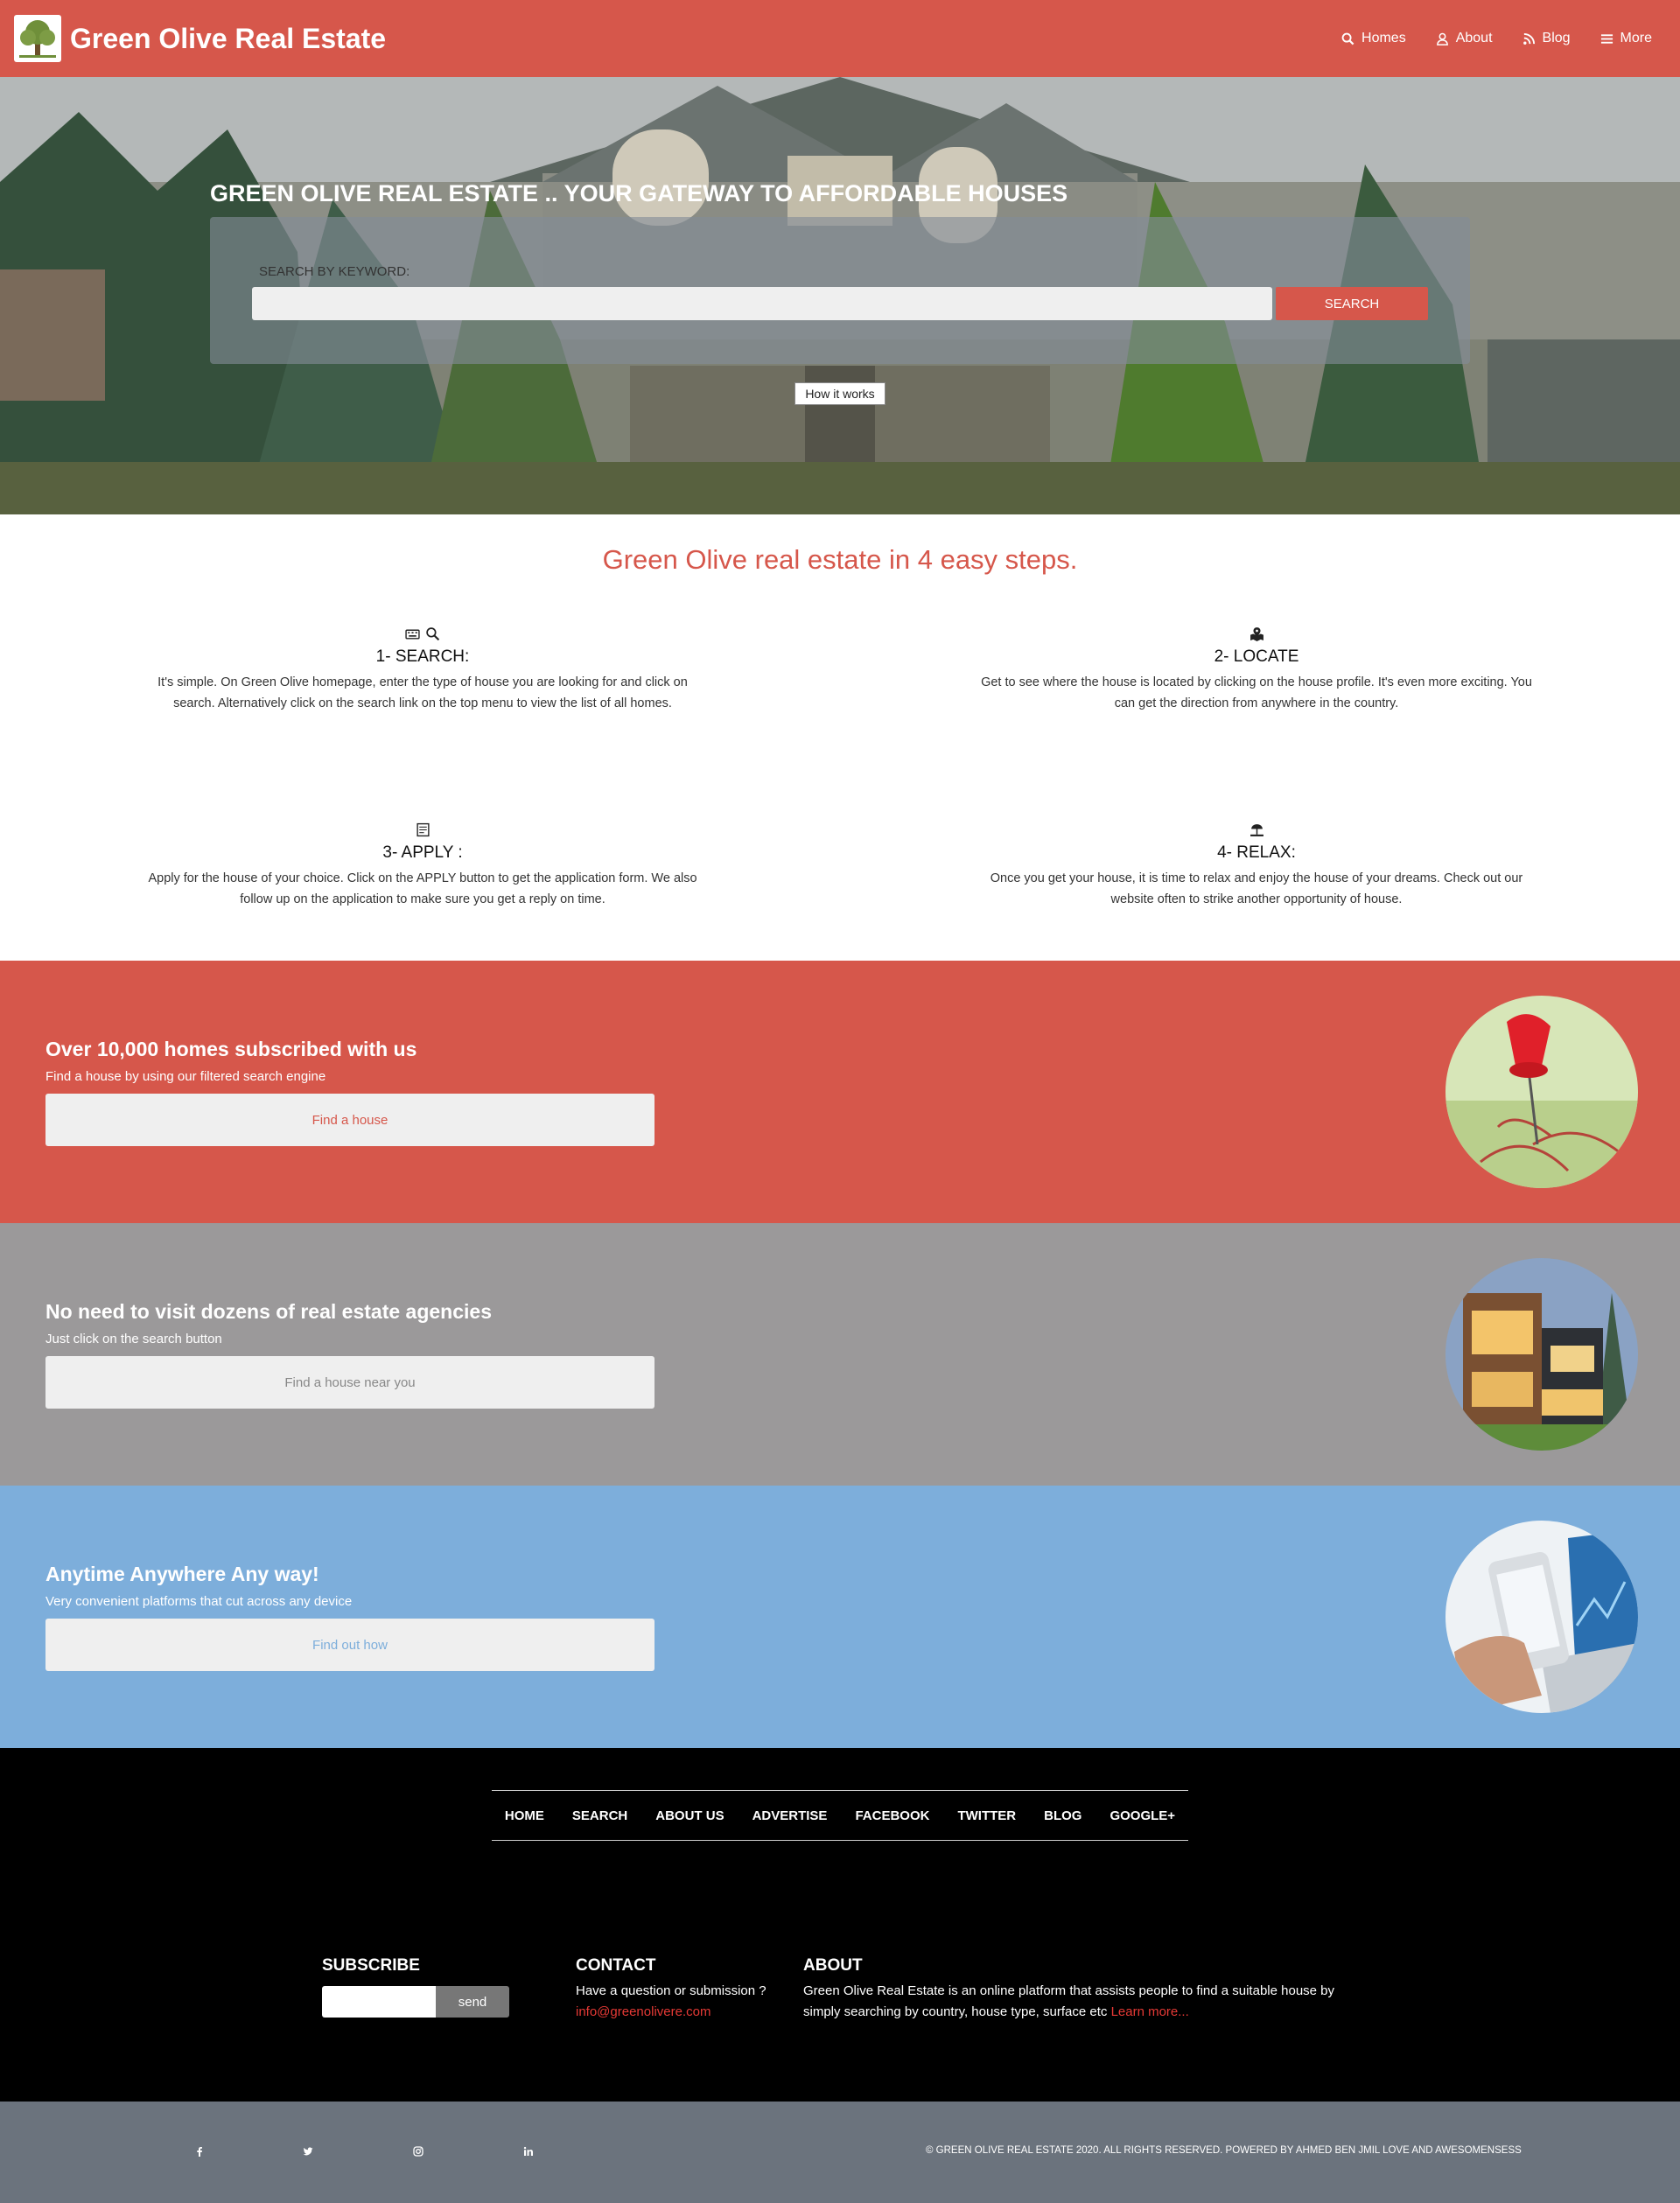  I want to click on about-title: ABOUT, so click(833, 1966).